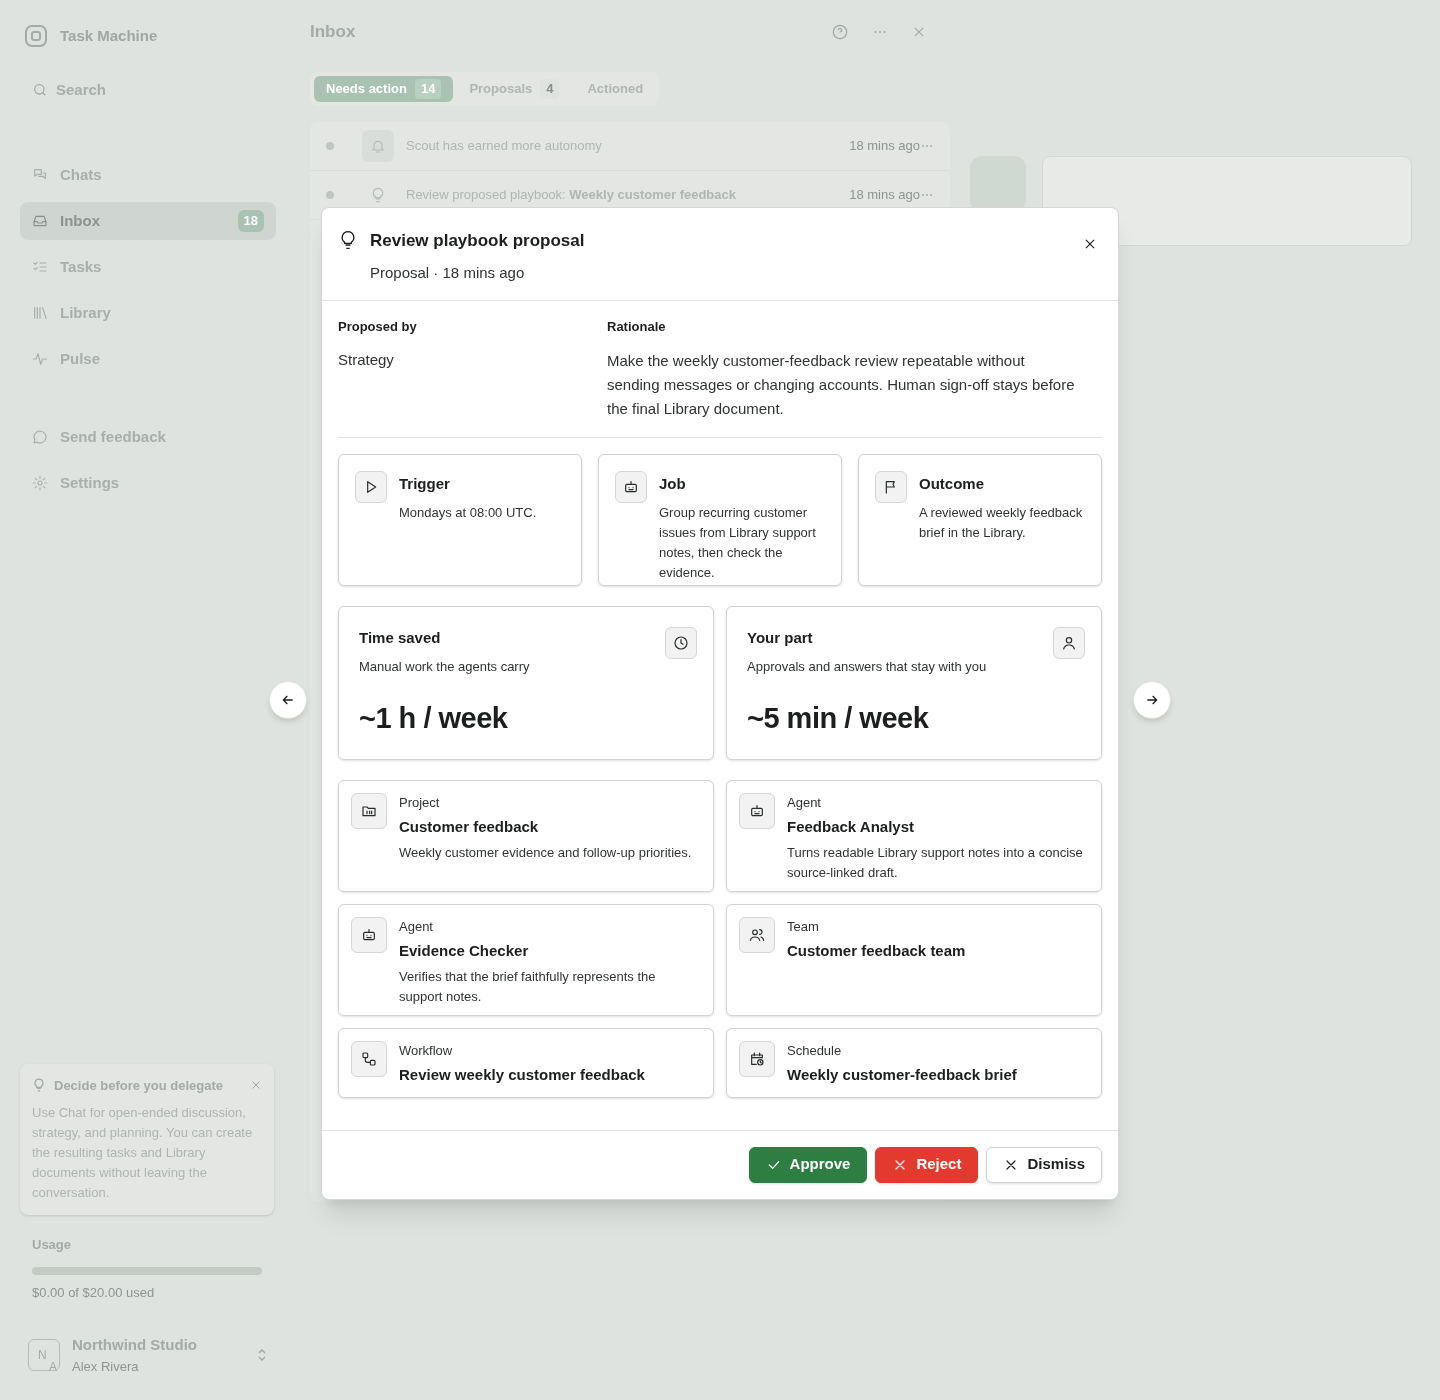  What do you see at coordinates (545, 852) in the screenshot?
I see `resource-text: Weekly customer evidence and follow-up priorities.` at bounding box center [545, 852].